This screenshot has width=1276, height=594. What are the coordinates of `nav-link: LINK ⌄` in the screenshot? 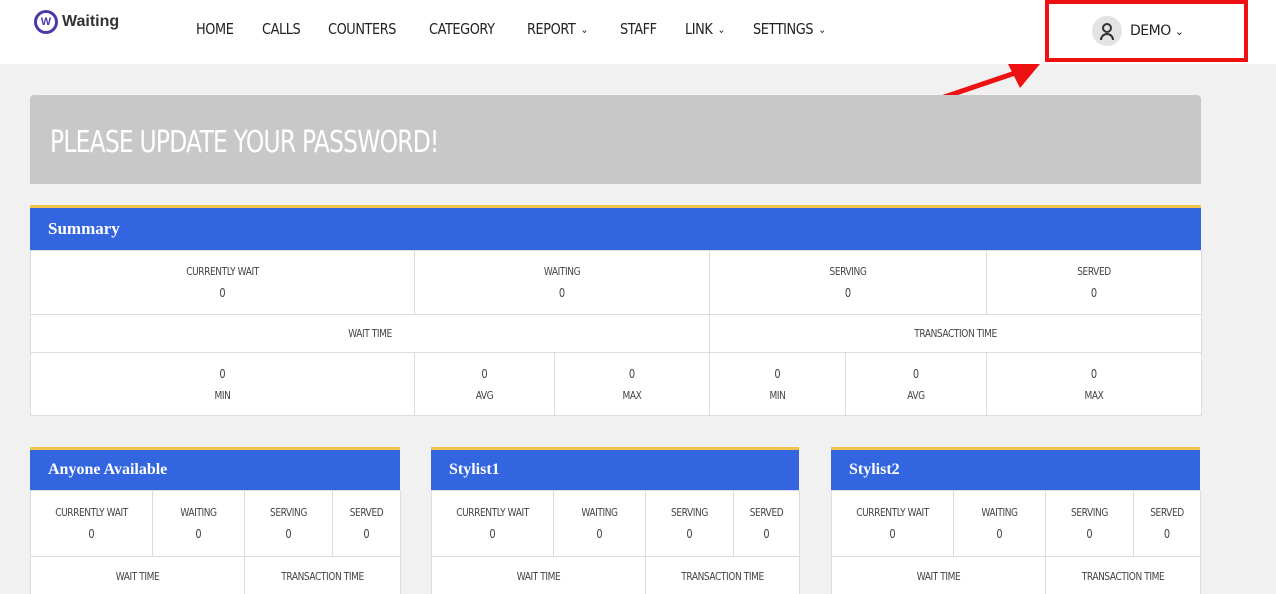 It's located at (705, 29).